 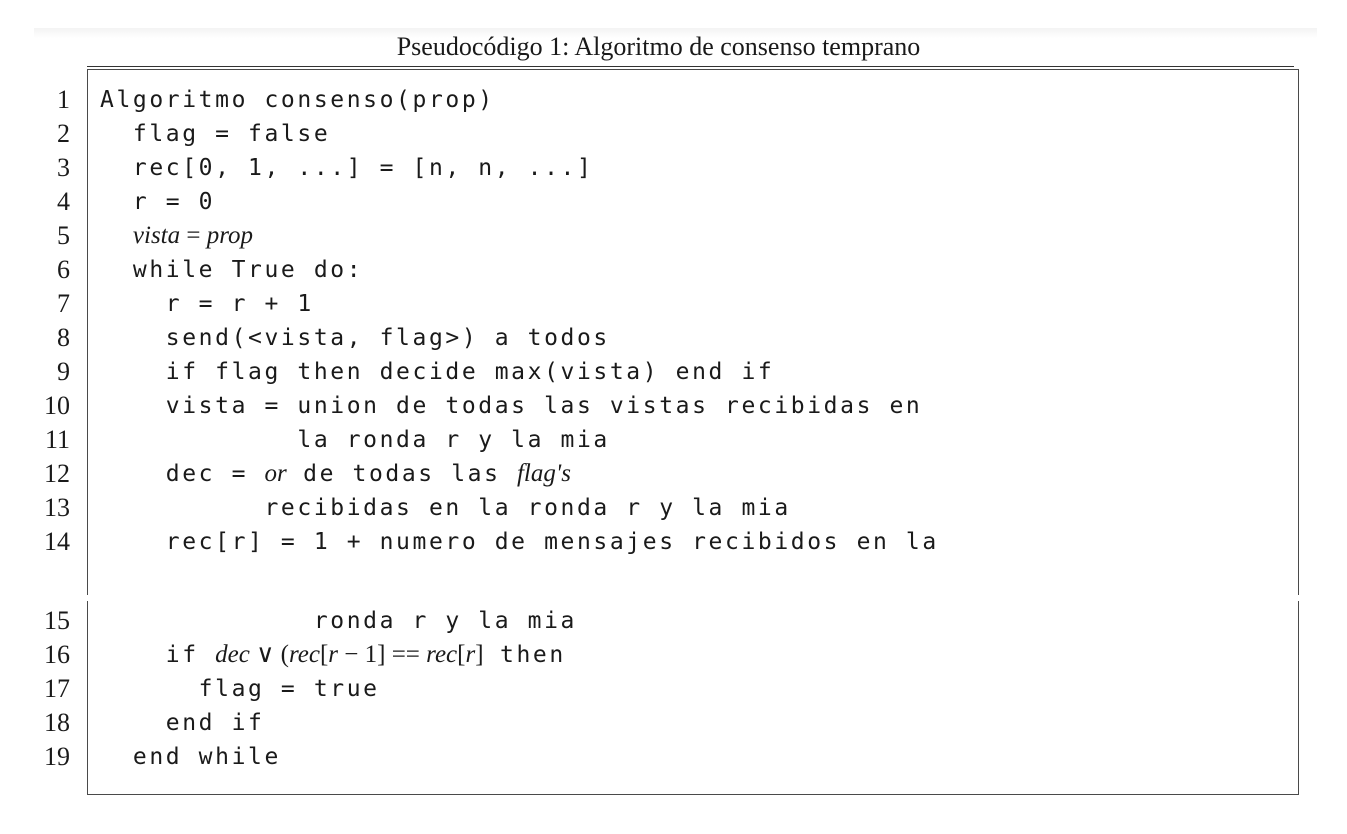 What do you see at coordinates (693, 598) in the screenshot?
I see `page-break-gap` at bounding box center [693, 598].